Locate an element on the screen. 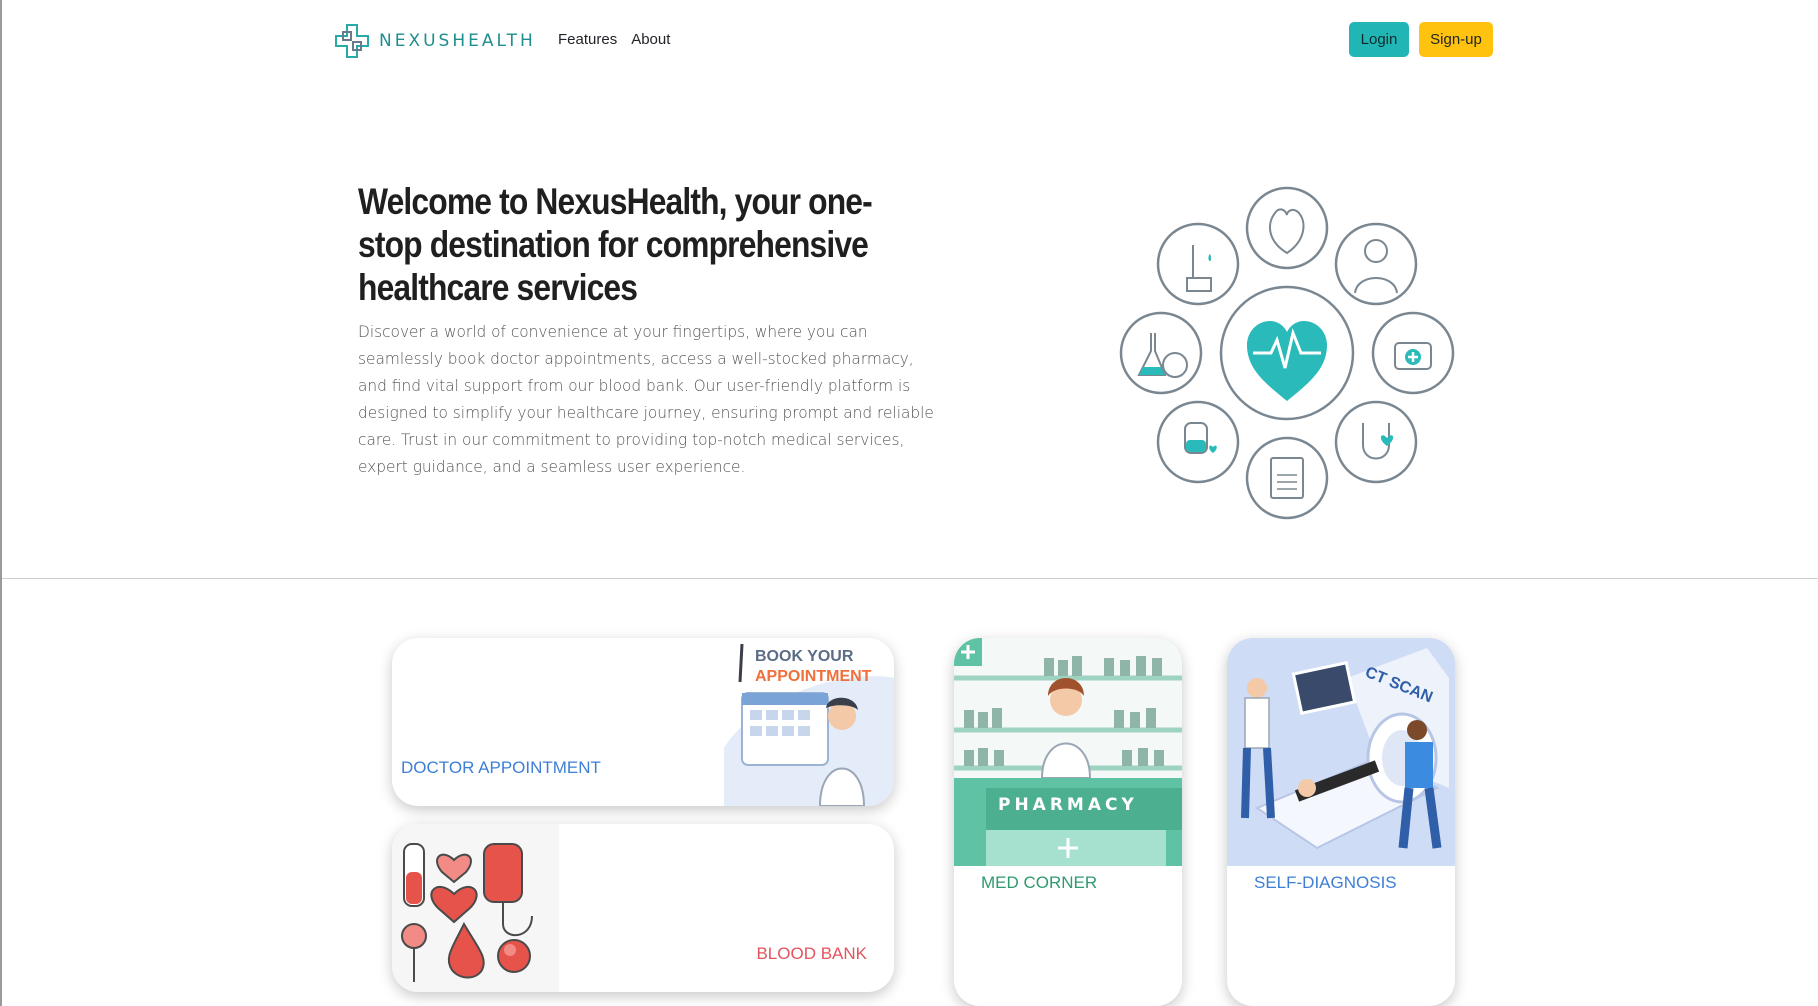  nav-links: Features About is located at coordinates (614, 39).